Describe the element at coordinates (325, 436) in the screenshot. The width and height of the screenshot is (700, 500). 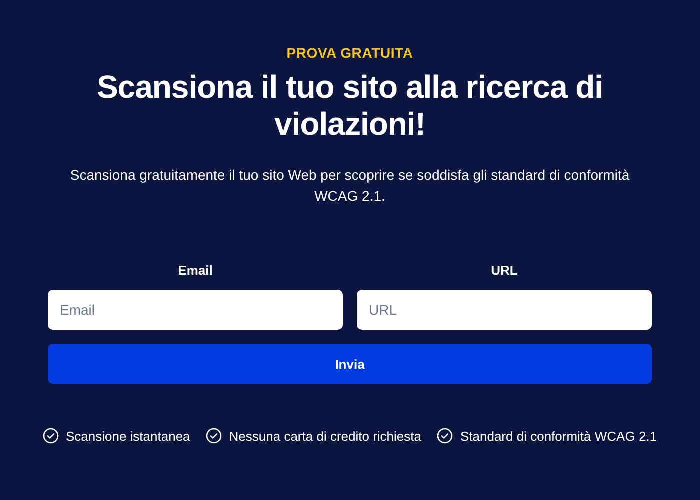
I see `feature-text: Nessuna carta di credito richiesta` at that location.